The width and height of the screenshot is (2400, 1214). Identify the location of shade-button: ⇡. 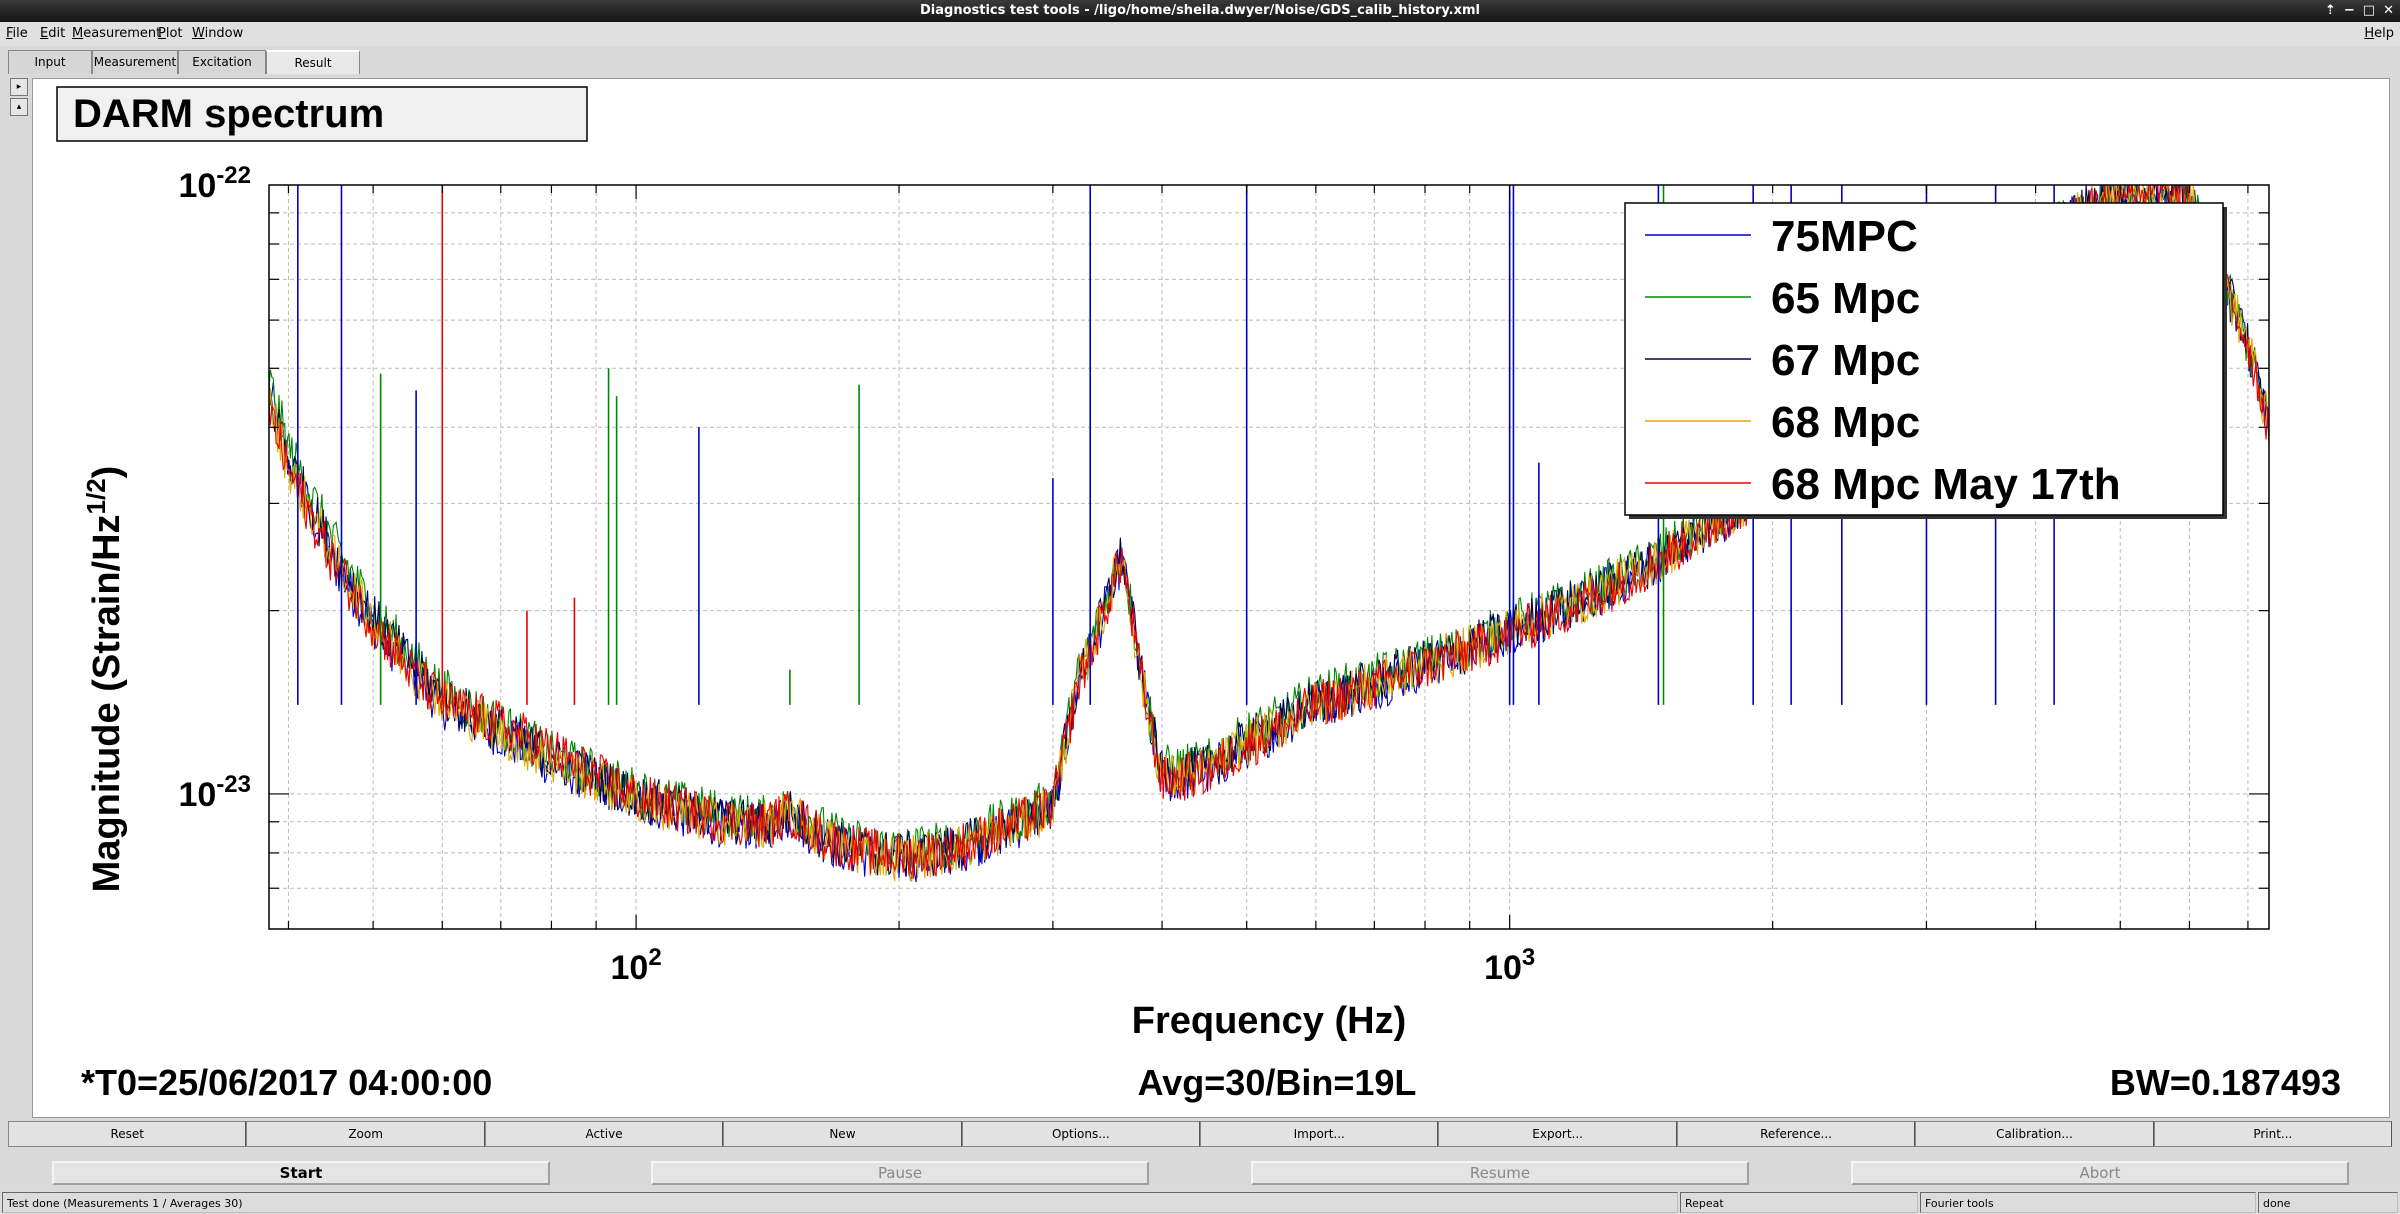
(2330, 11).